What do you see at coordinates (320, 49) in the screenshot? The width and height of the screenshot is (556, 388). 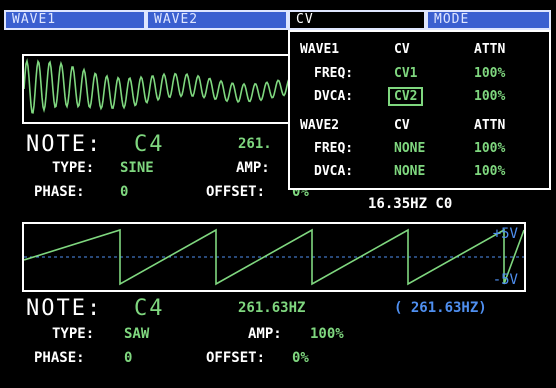 I see `cv-wave1-title: WAVE1` at bounding box center [320, 49].